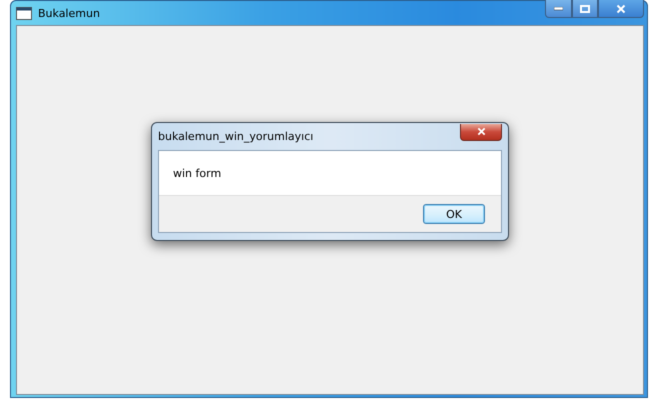 This screenshot has width=653, height=402. I want to click on dialog-close-button, so click(481, 132).